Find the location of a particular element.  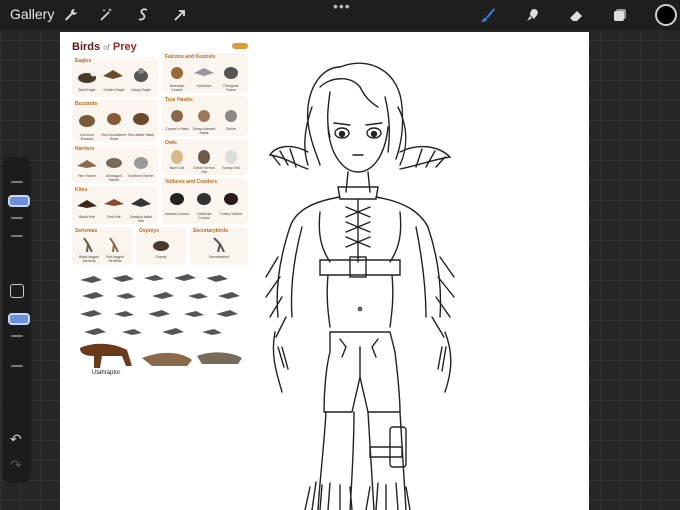

undo-button: ↶ is located at coordinates (16, 439).